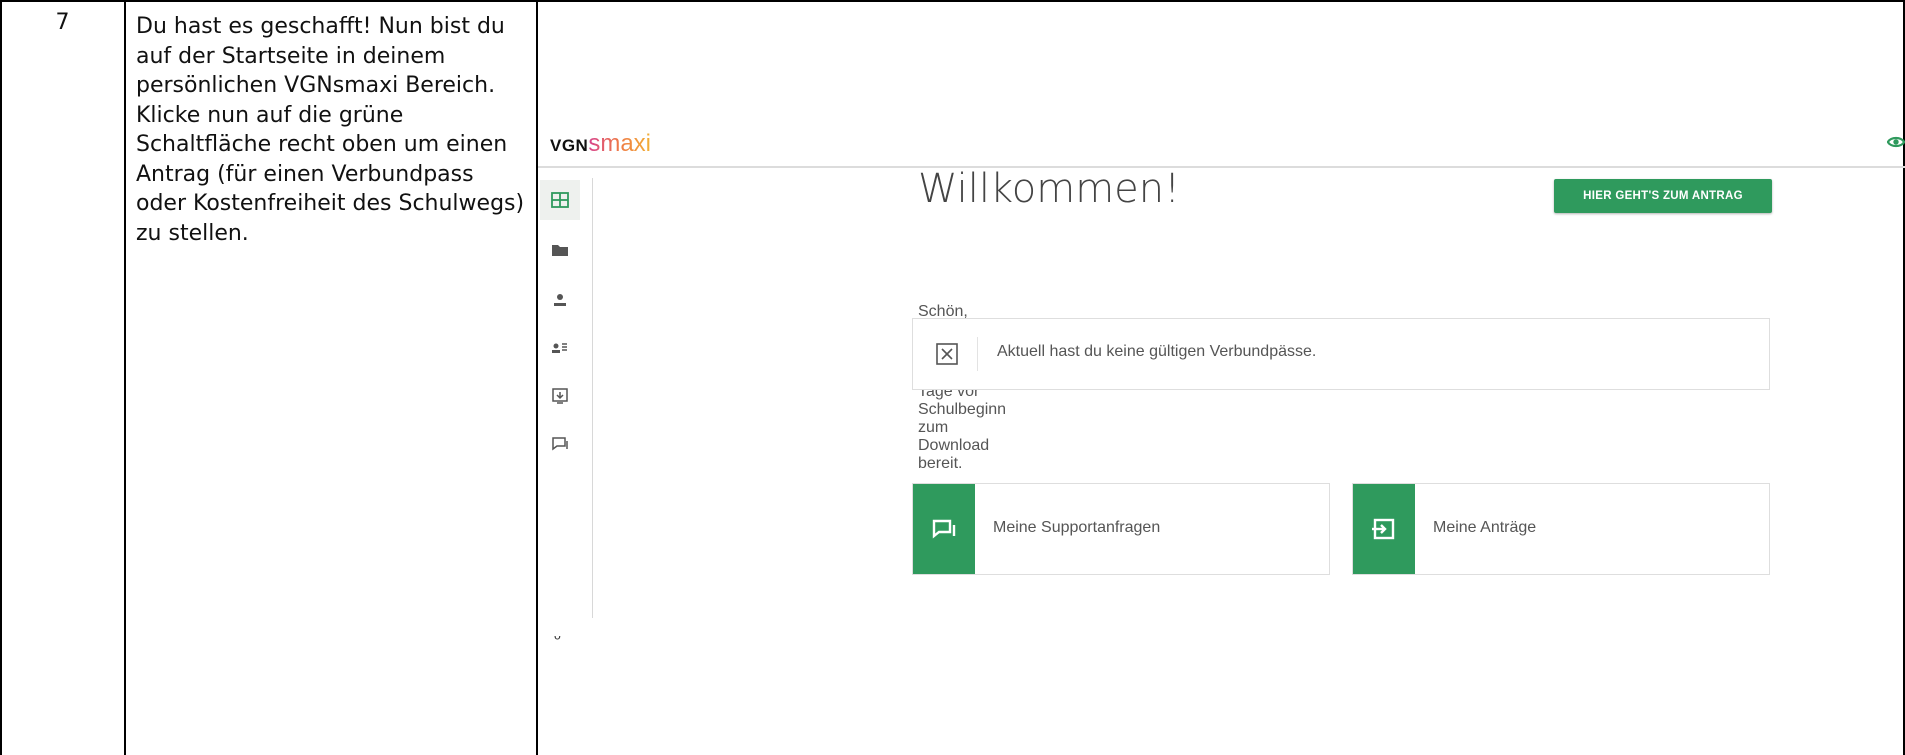 This screenshot has height=755, width=1905. I want to click on support-chat-icon, so click(944, 529).